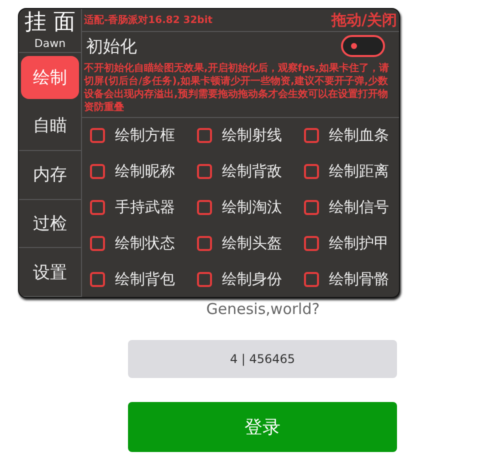  Describe the element at coordinates (252, 171) in the screenshot. I see `option-label: 绘制背敌` at that location.